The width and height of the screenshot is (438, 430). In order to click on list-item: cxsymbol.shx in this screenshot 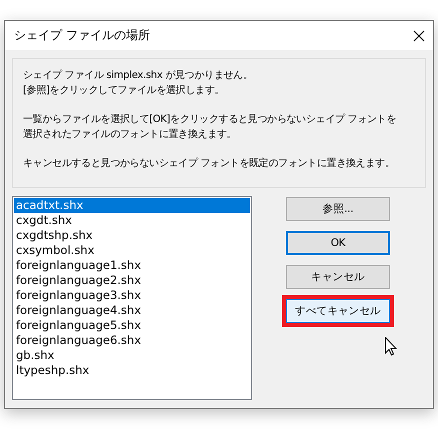, I will do `click(132, 250)`.